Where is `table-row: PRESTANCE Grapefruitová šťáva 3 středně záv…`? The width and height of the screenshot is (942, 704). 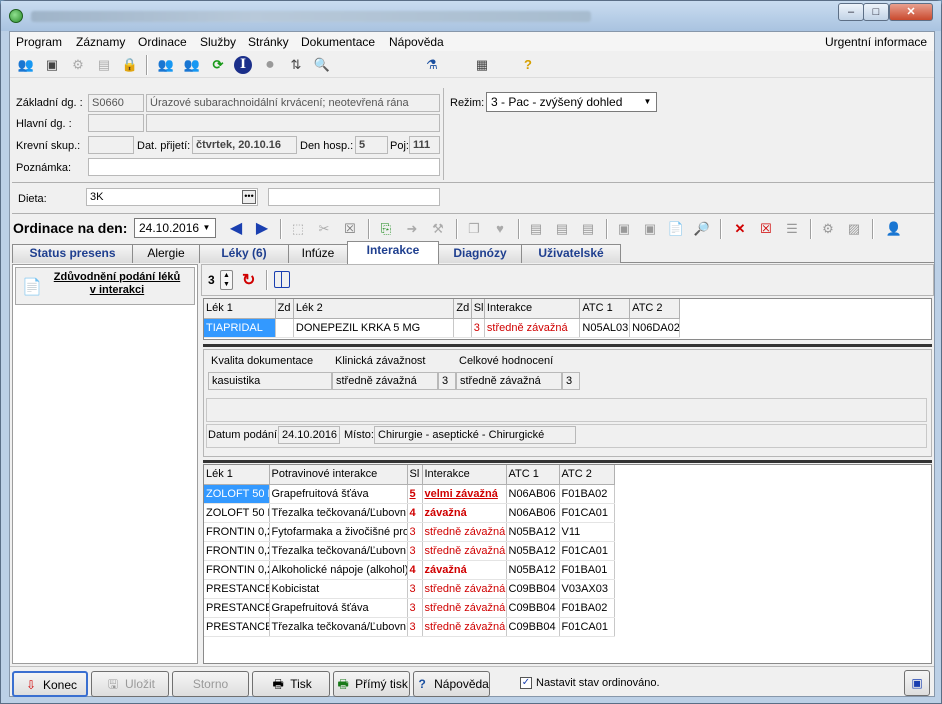
table-row: PRESTANCE Grapefruitová šťáva 3 středně záv… is located at coordinates (409, 608).